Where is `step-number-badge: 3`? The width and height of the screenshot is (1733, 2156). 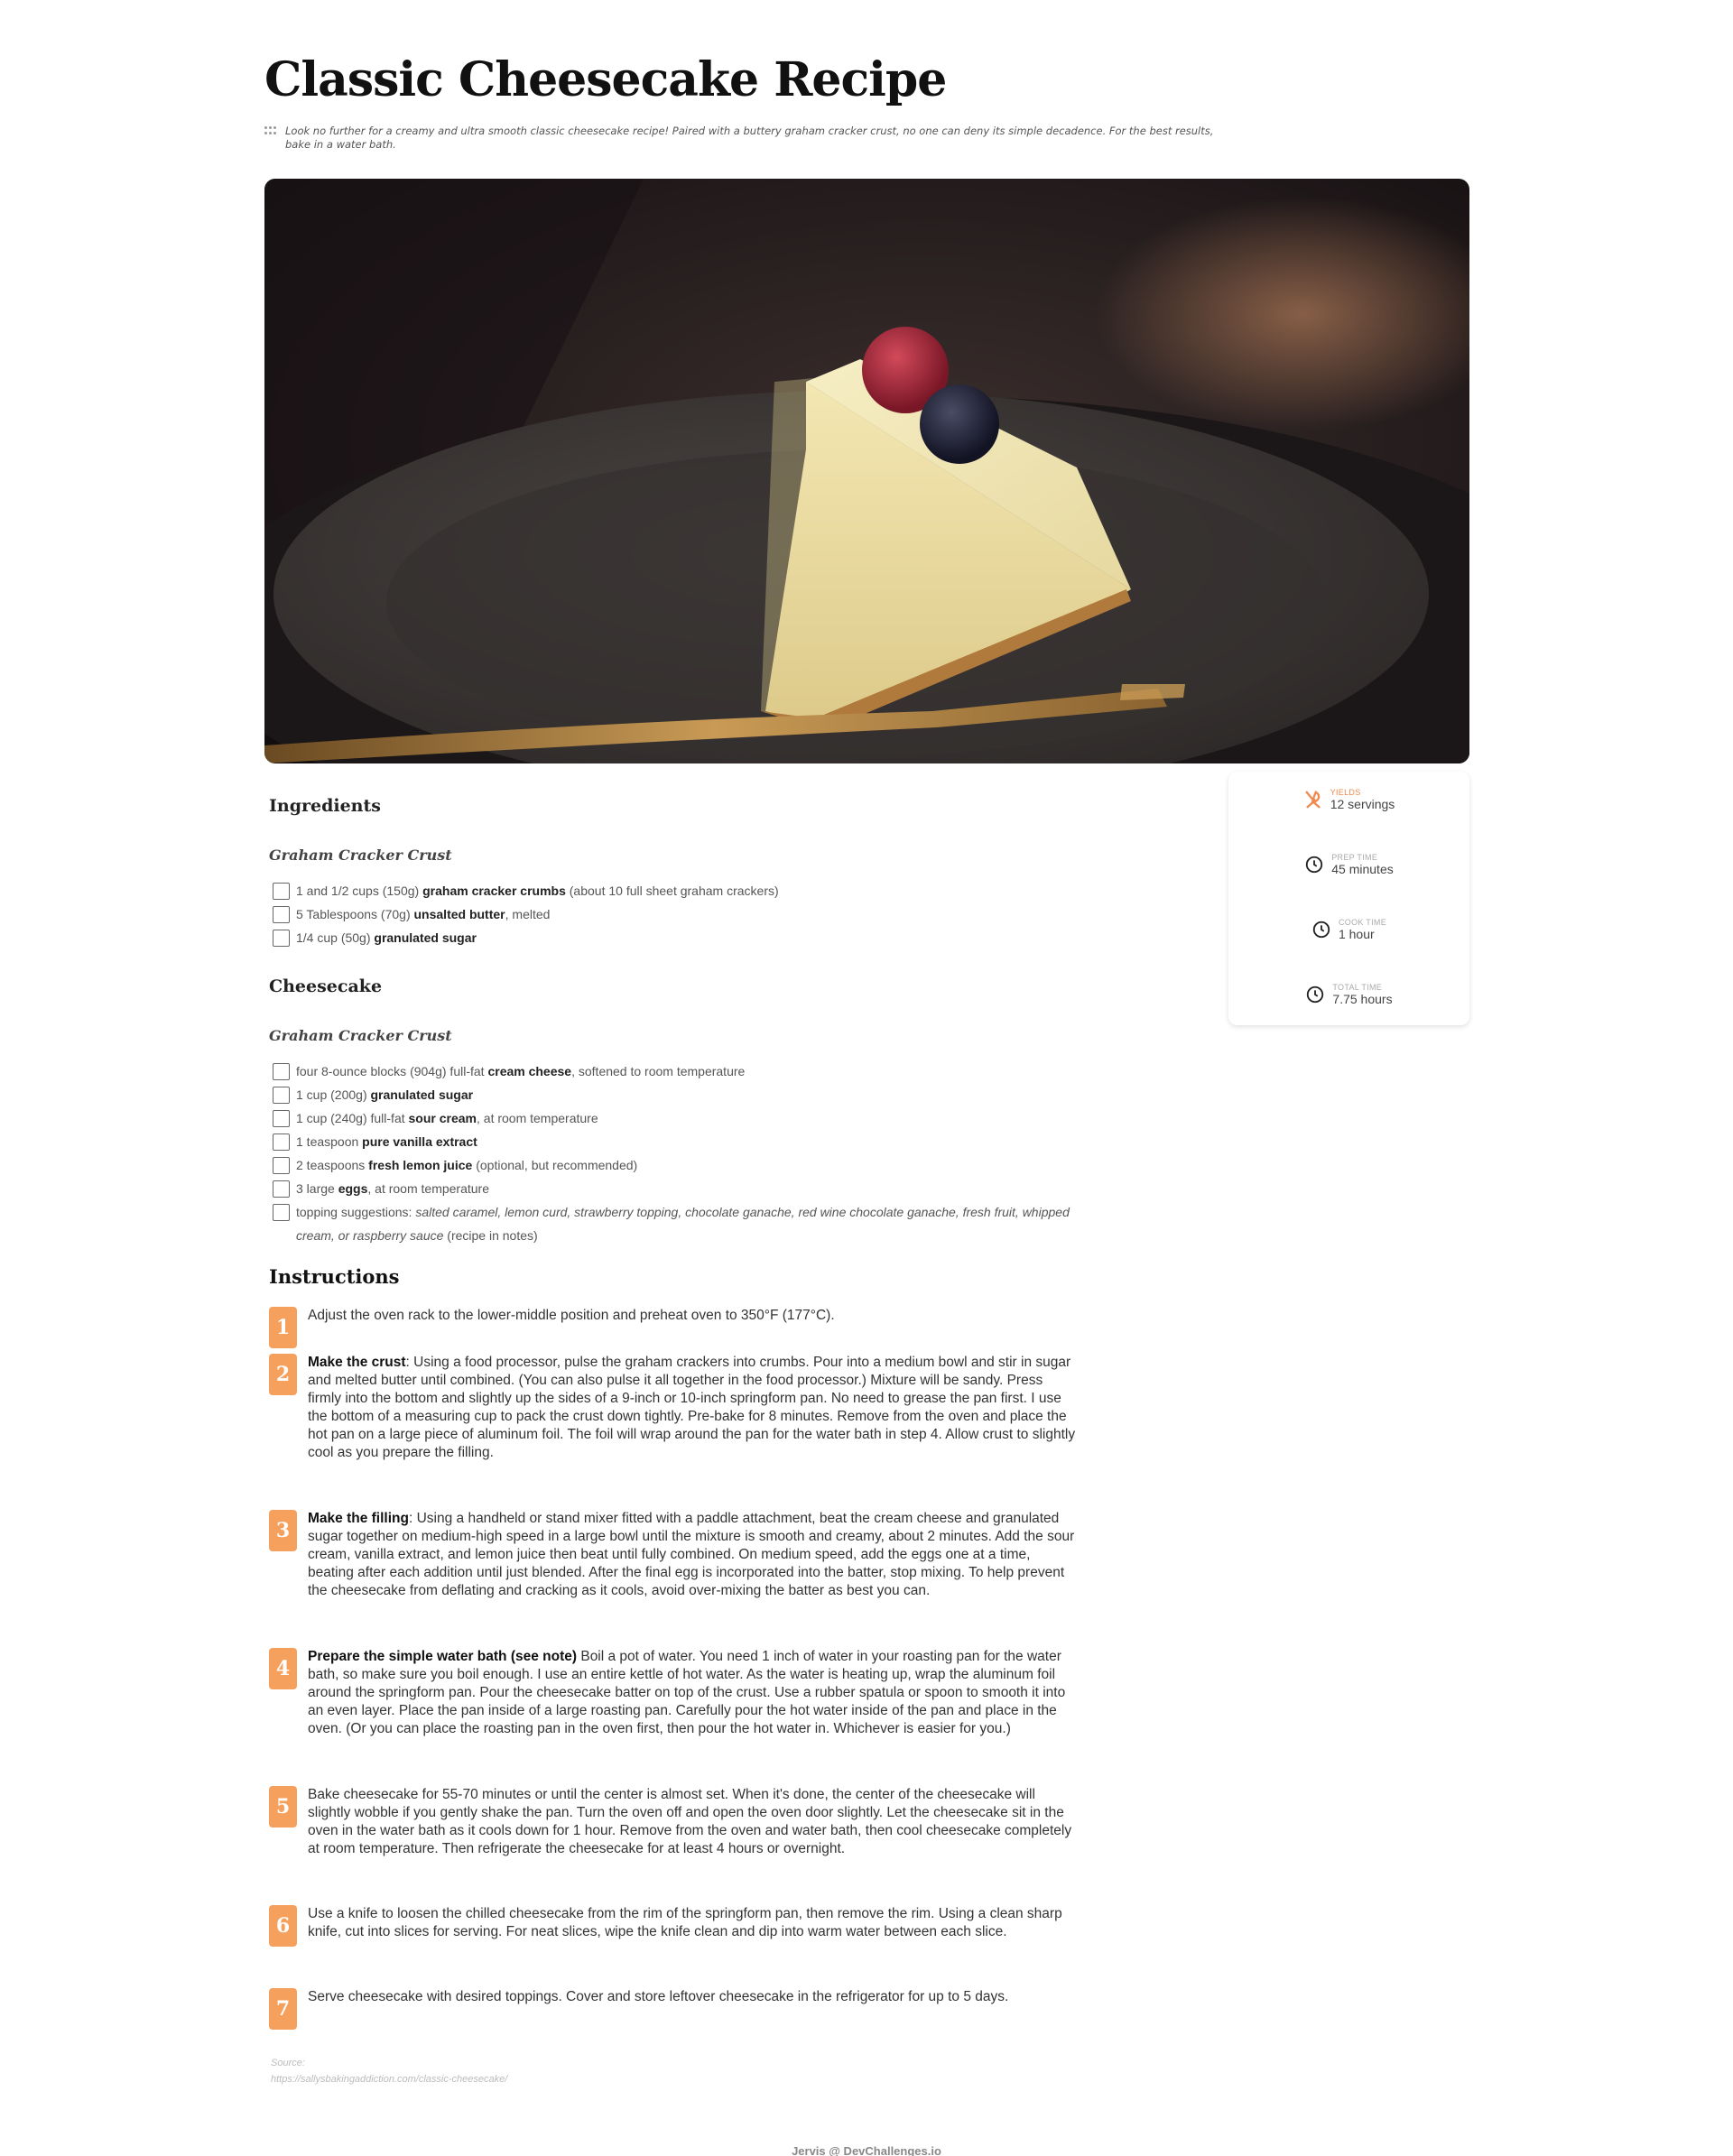
step-number-badge: 3 is located at coordinates (283, 1530).